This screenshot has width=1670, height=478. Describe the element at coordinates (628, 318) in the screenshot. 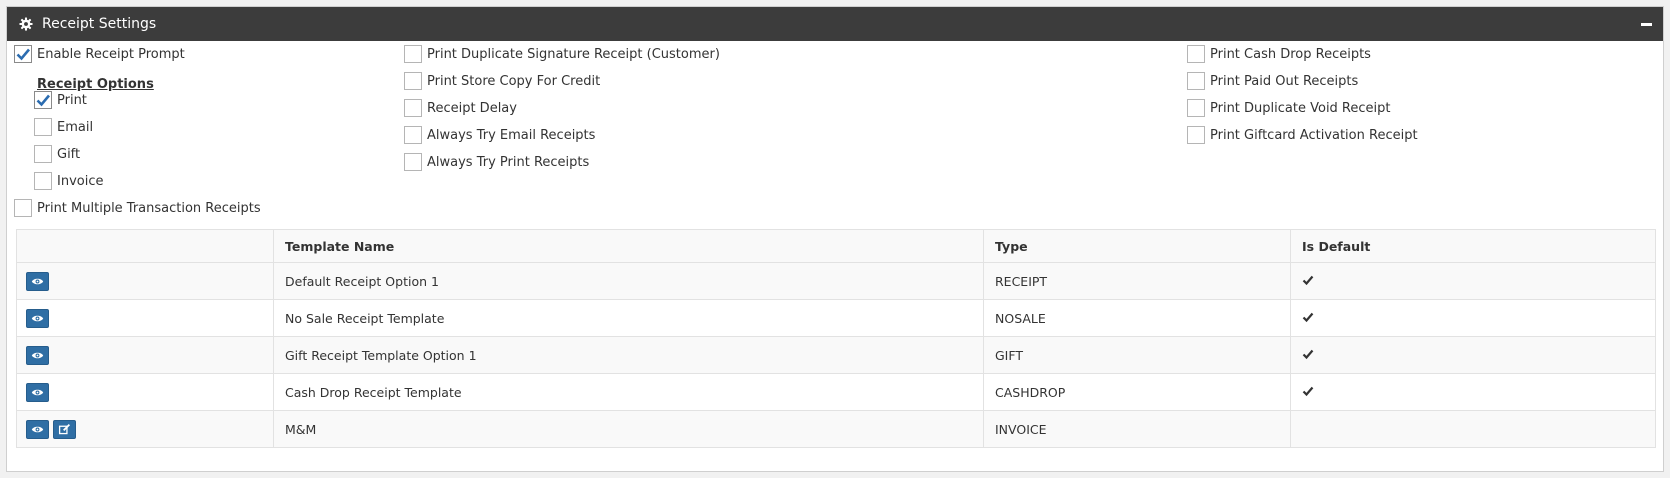

I see `template-name-cell: No Sale Receipt Template` at that location.